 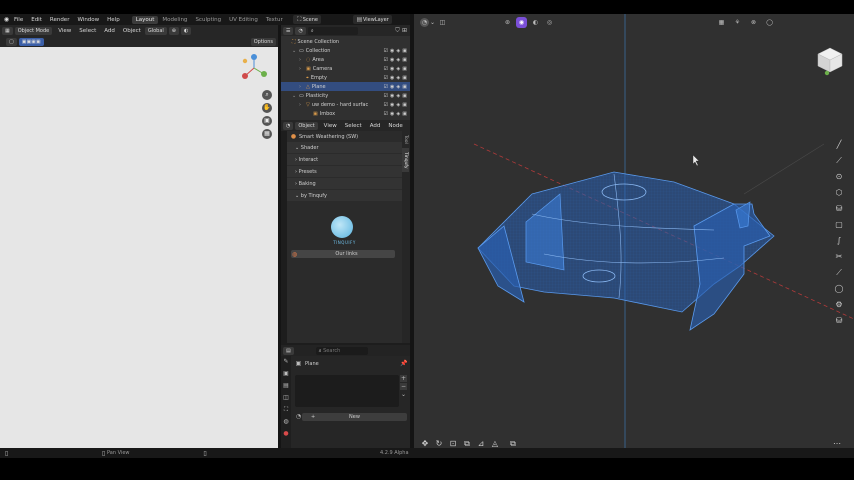 What do you see at coordinates (174, 20) in the screenshot?
I see `tab-modeling: Modeling` at bounding box center [174, 20].